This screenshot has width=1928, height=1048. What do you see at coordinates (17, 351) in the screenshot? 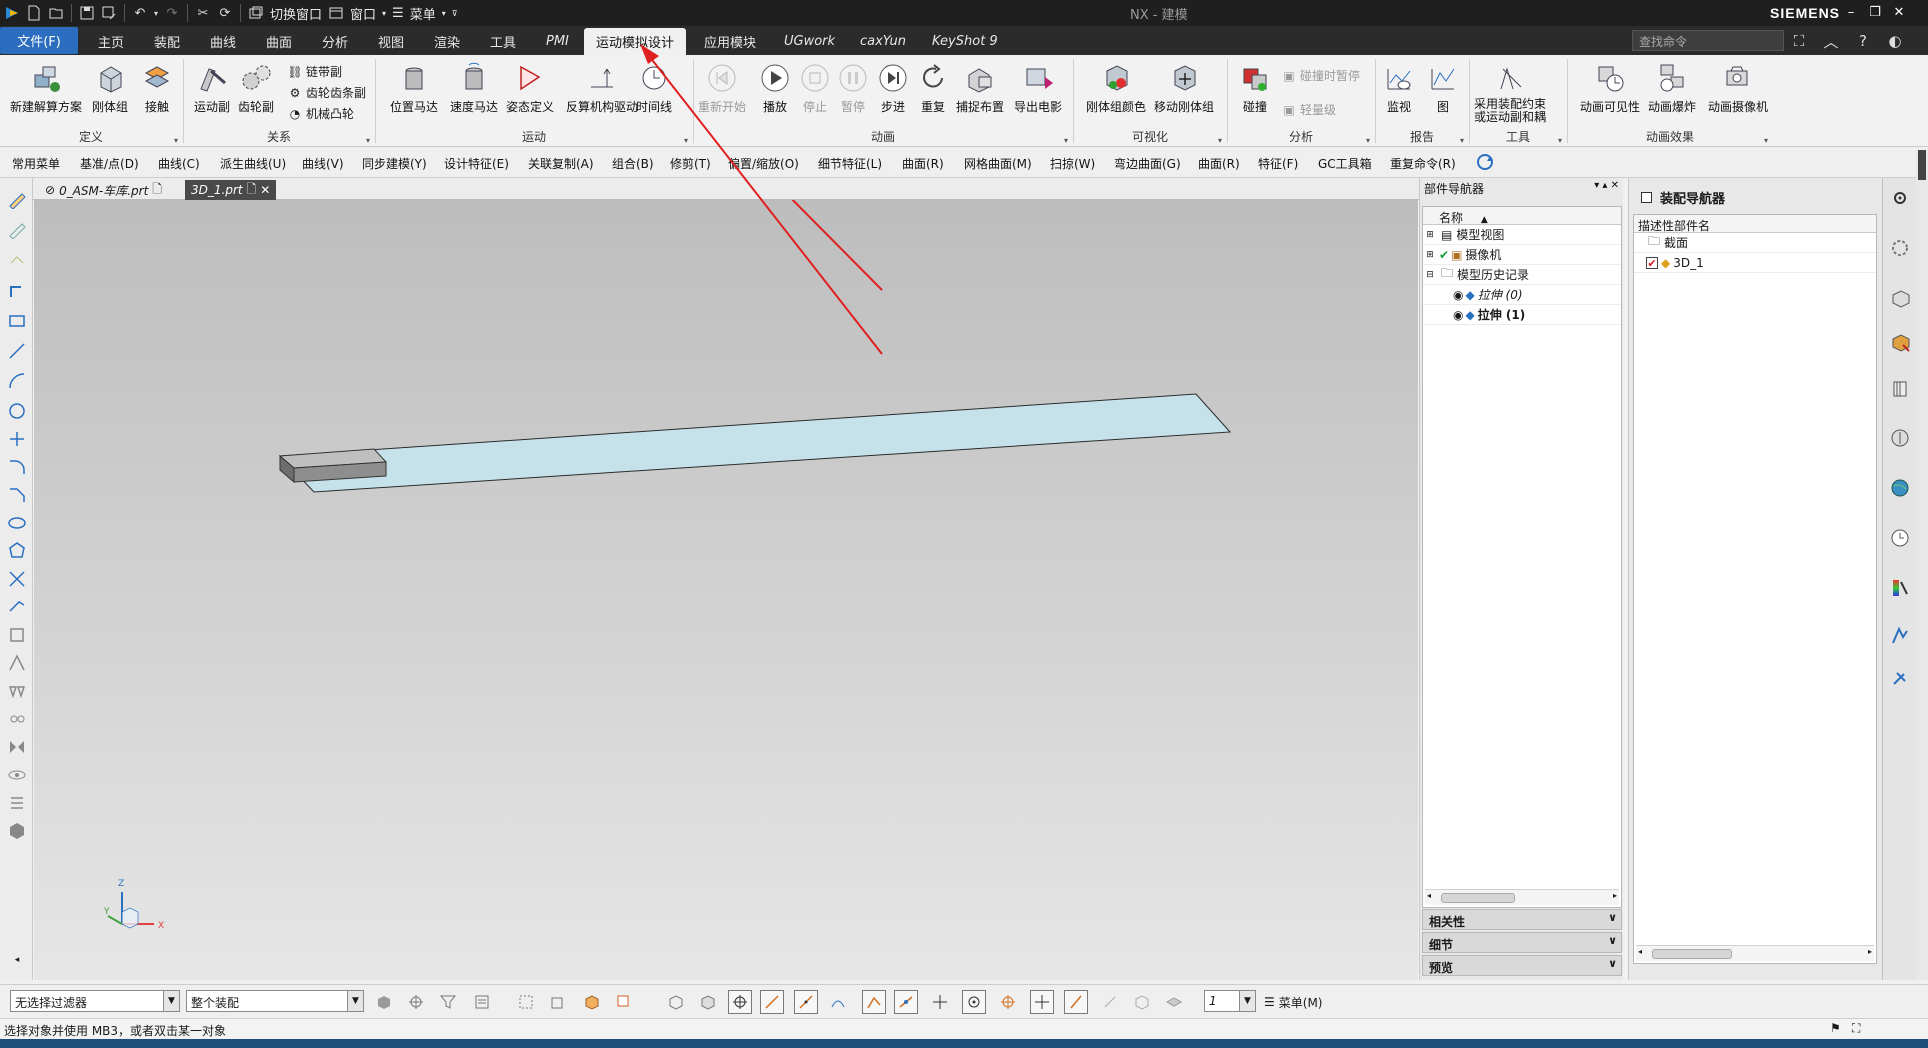
I see `line-icon` at bounding box center [17, 351].